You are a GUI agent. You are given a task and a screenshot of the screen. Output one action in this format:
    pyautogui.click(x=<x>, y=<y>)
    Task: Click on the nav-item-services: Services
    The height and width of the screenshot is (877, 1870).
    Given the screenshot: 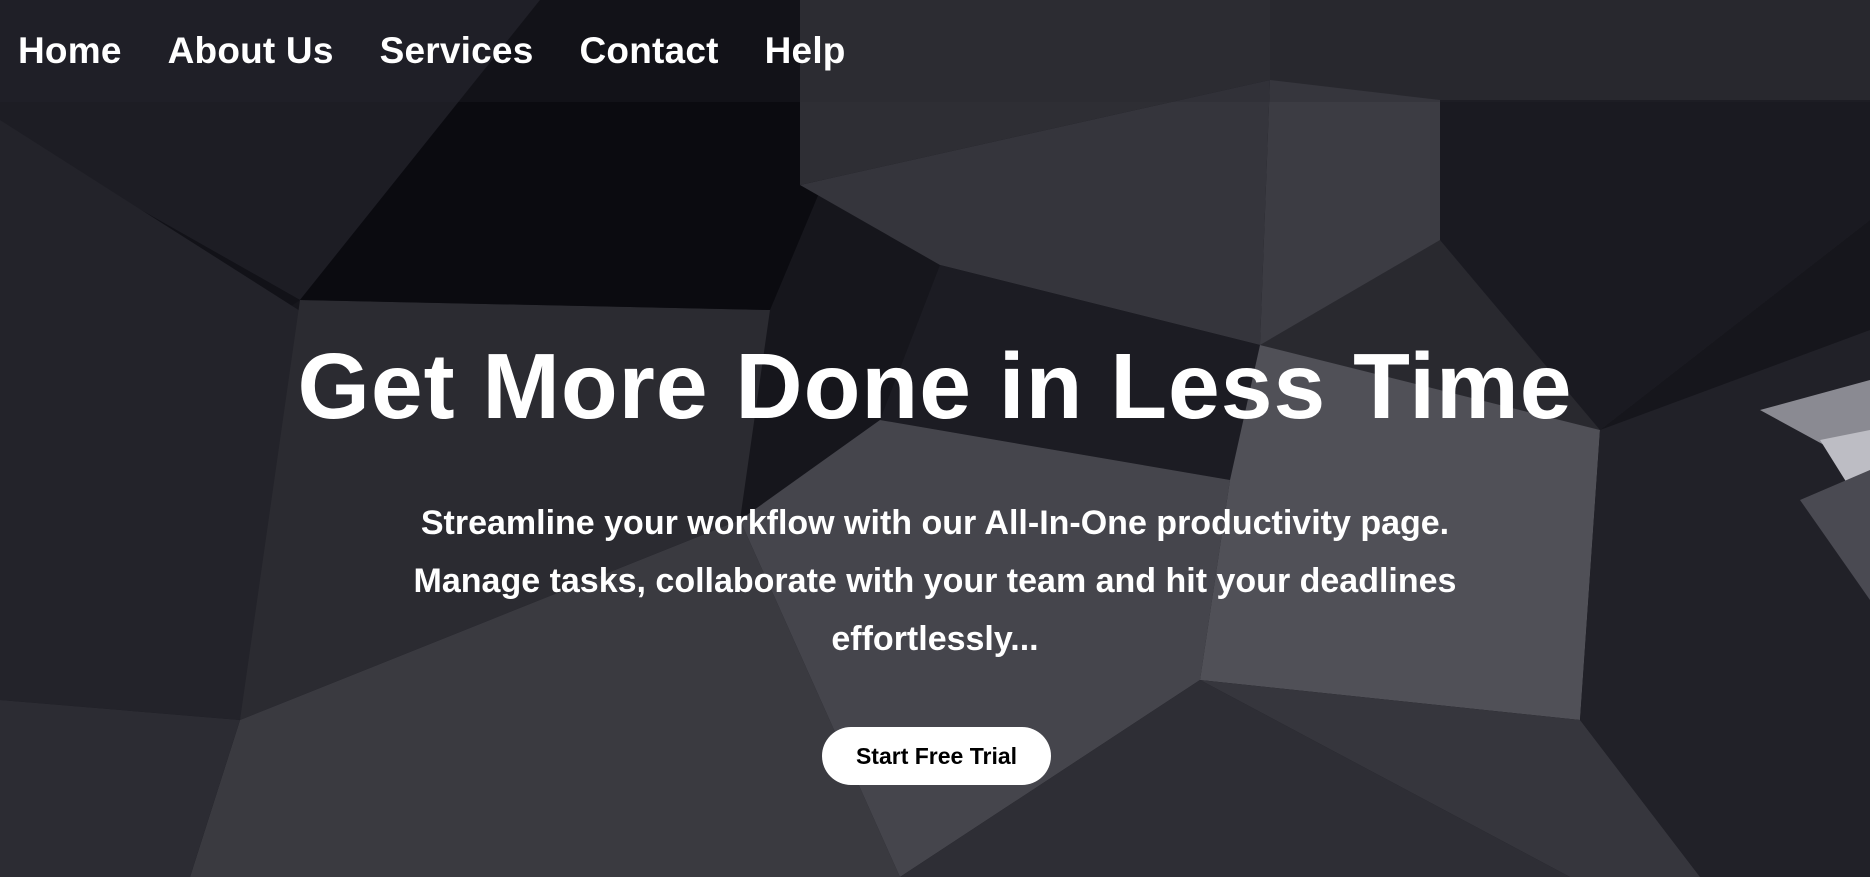 What is the action you would take?
    pyautogui.click(x=457, y=51)
    